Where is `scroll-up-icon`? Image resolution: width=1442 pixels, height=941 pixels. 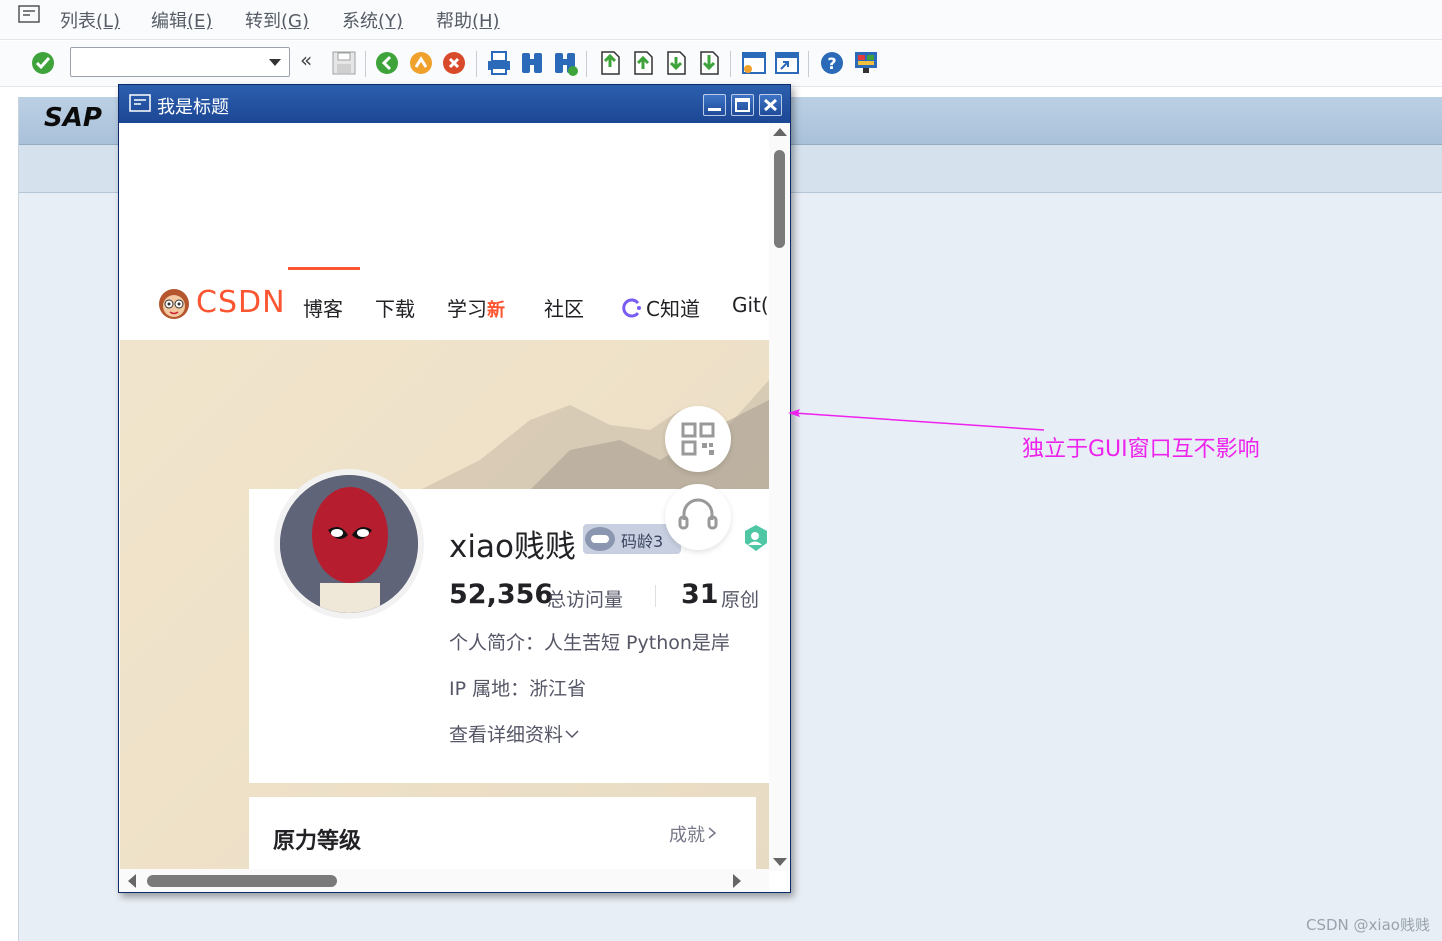
scroll-up-icon is located at coordinates (780, 132).